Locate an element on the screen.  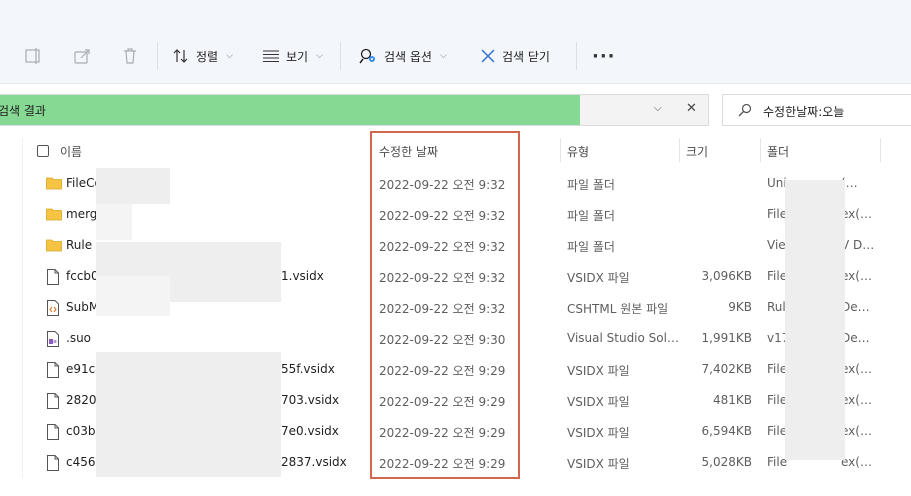
close-icon is located at coordinates (488, 56).